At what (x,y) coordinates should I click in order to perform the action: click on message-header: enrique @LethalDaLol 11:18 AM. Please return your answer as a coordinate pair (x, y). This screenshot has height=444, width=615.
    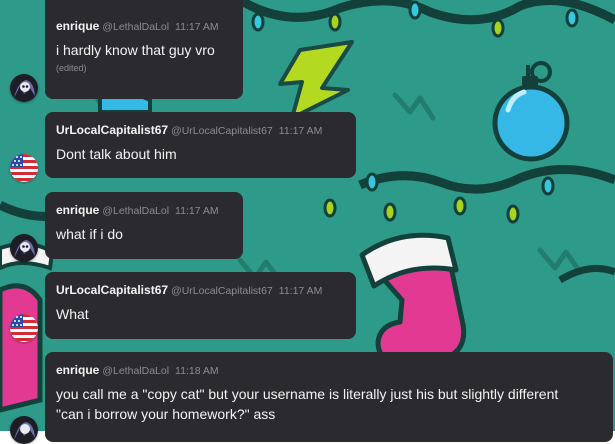
    Looking at the image, I should click on (319, 370).